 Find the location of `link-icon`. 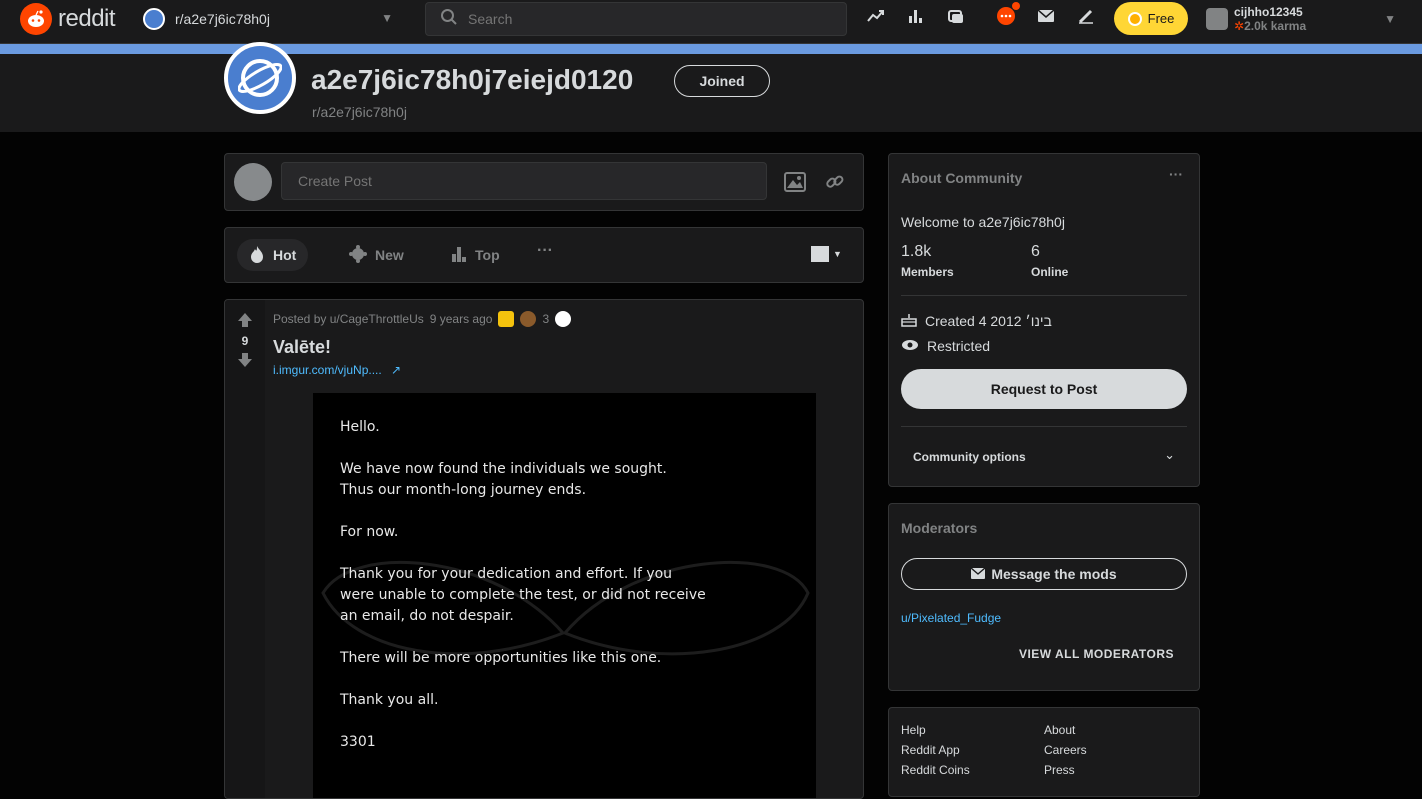

link-icon is located at coordinates (835, 182).